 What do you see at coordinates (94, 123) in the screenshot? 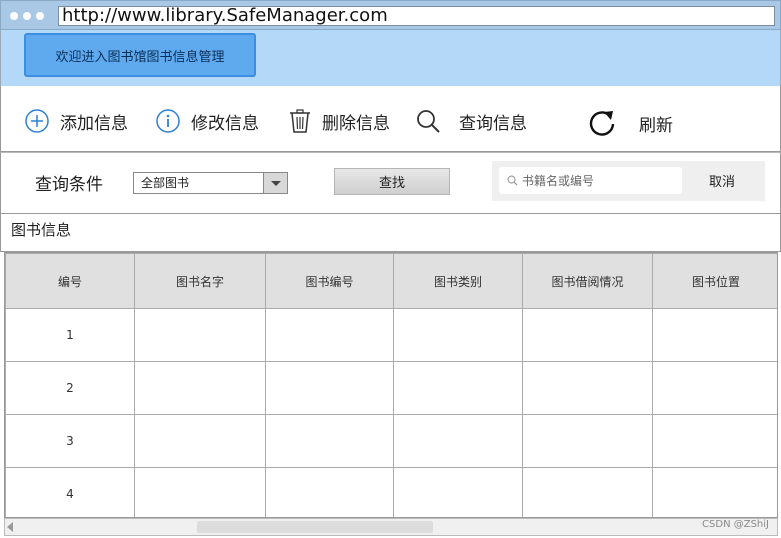
I see `add-info-label: 添加信息` at bounding box center [94, 123].